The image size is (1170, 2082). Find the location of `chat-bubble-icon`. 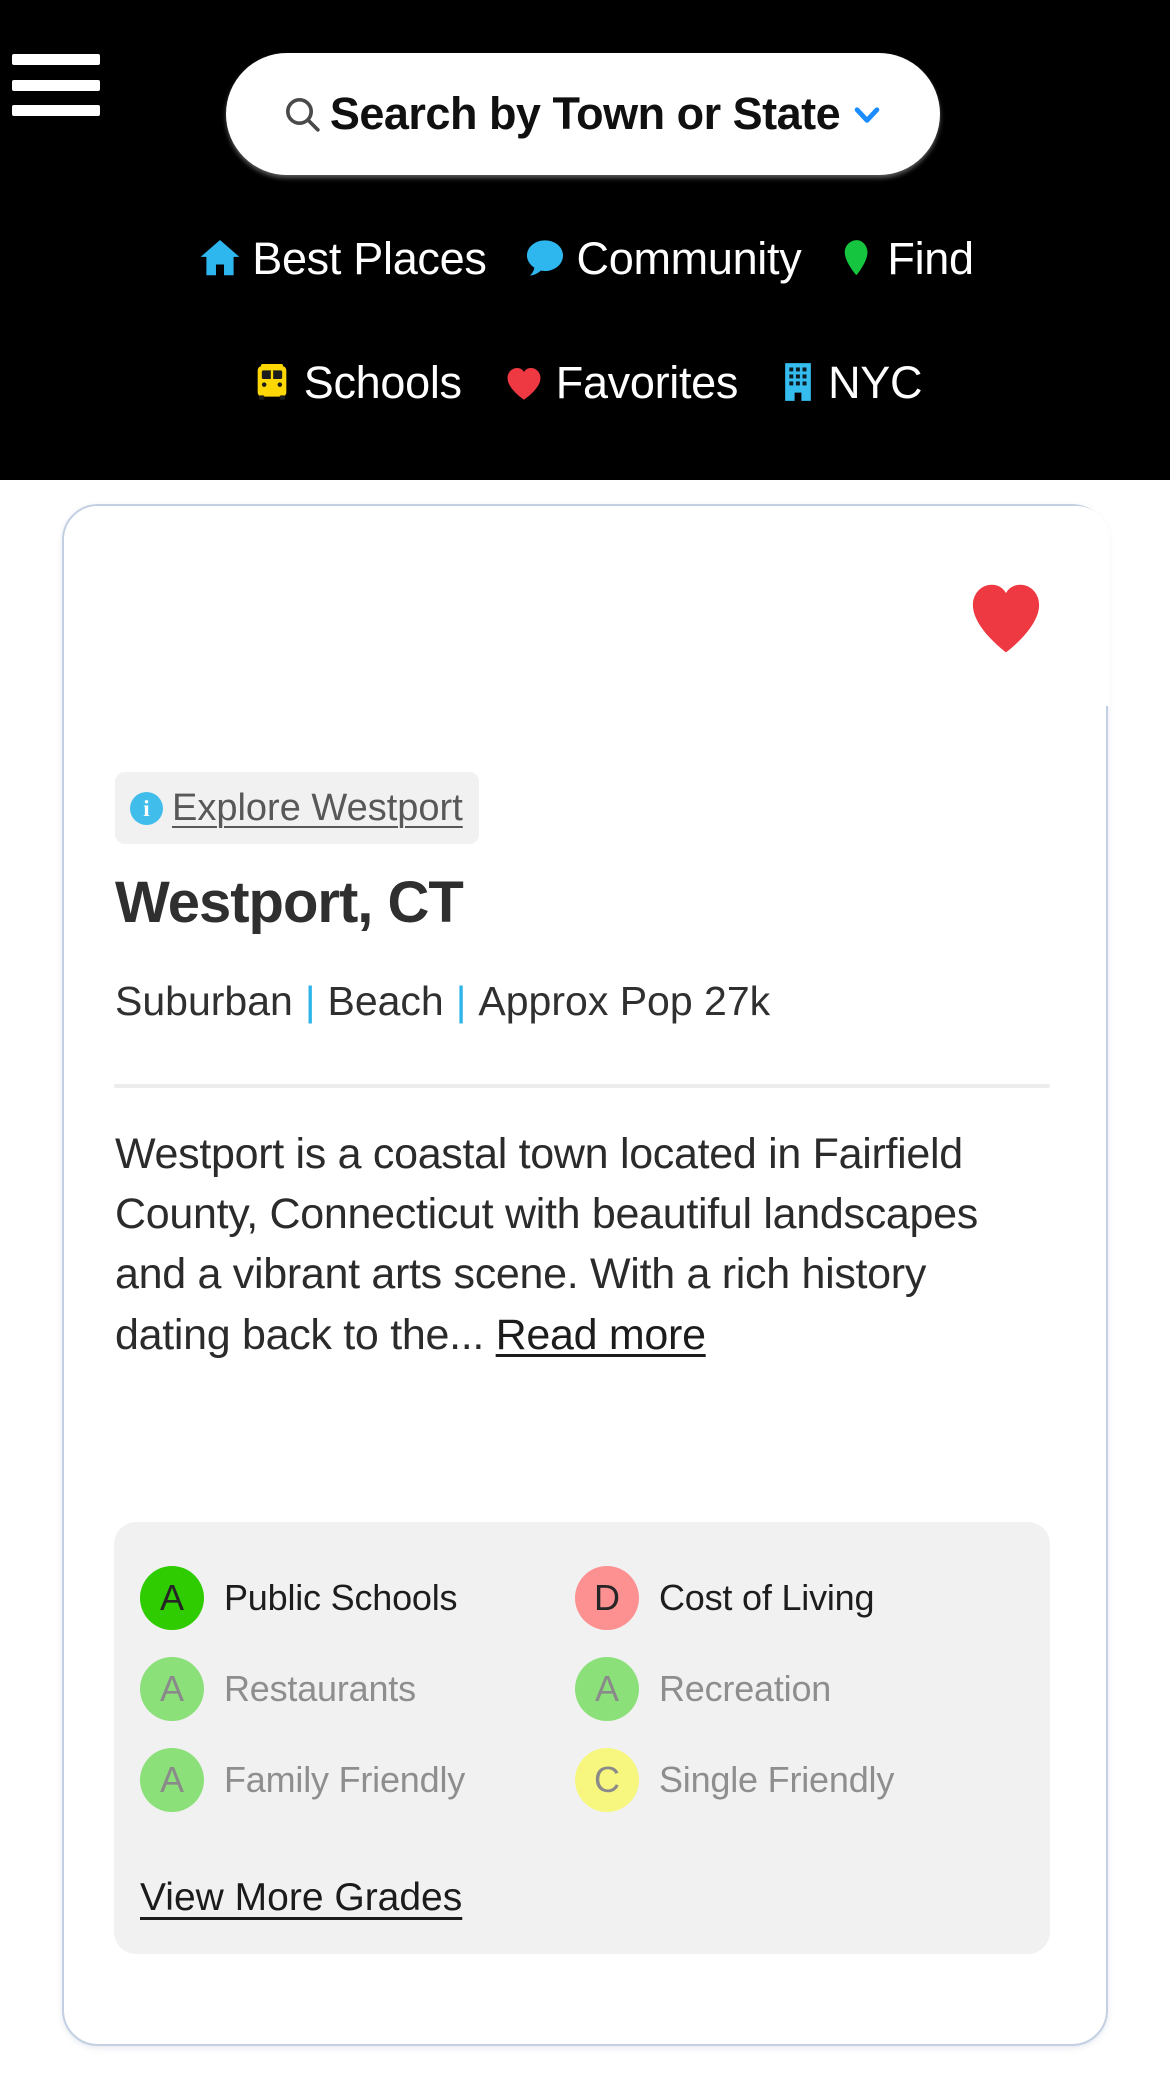

chat-bubble-icon is located at coordinates (545, 258).